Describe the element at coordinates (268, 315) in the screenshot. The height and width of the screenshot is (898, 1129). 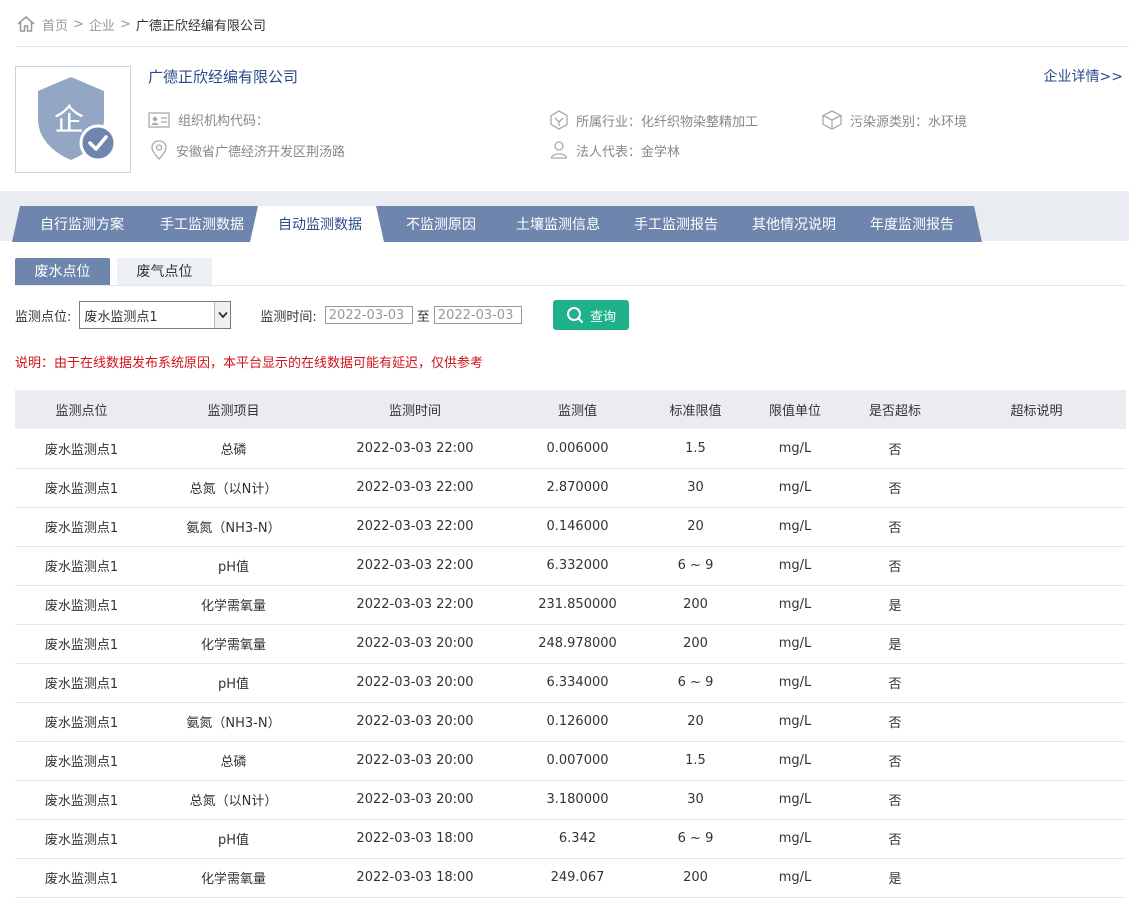
I see `filter-bar: 监测点位: 废水监测点1 监测时间: 至` at that location.